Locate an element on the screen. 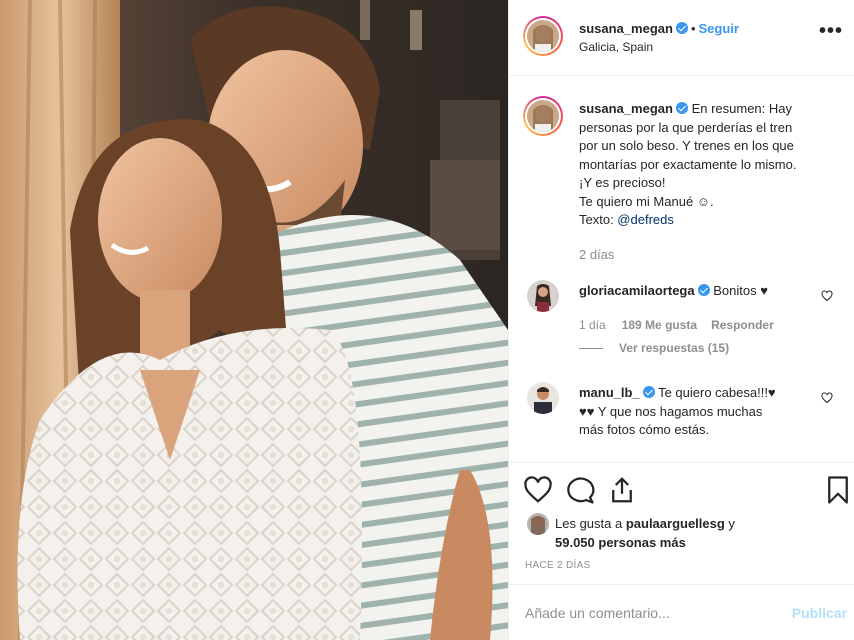 The image size is (854, 640). view-replies-button: Ver respuestas (15) is located at coordinates (654, 348).